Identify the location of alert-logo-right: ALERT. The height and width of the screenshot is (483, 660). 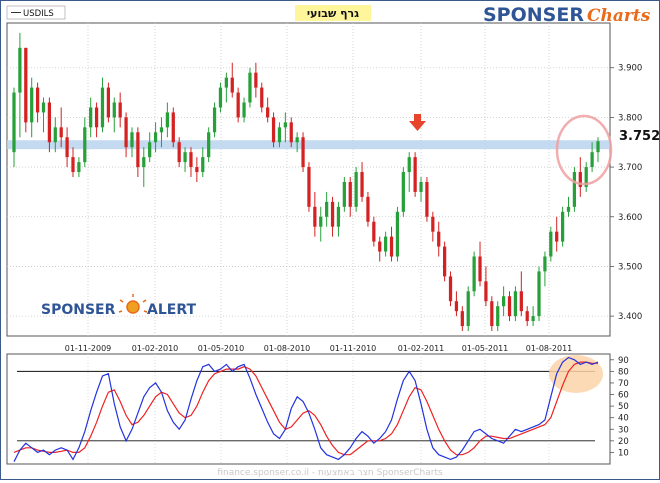
(171, 310).